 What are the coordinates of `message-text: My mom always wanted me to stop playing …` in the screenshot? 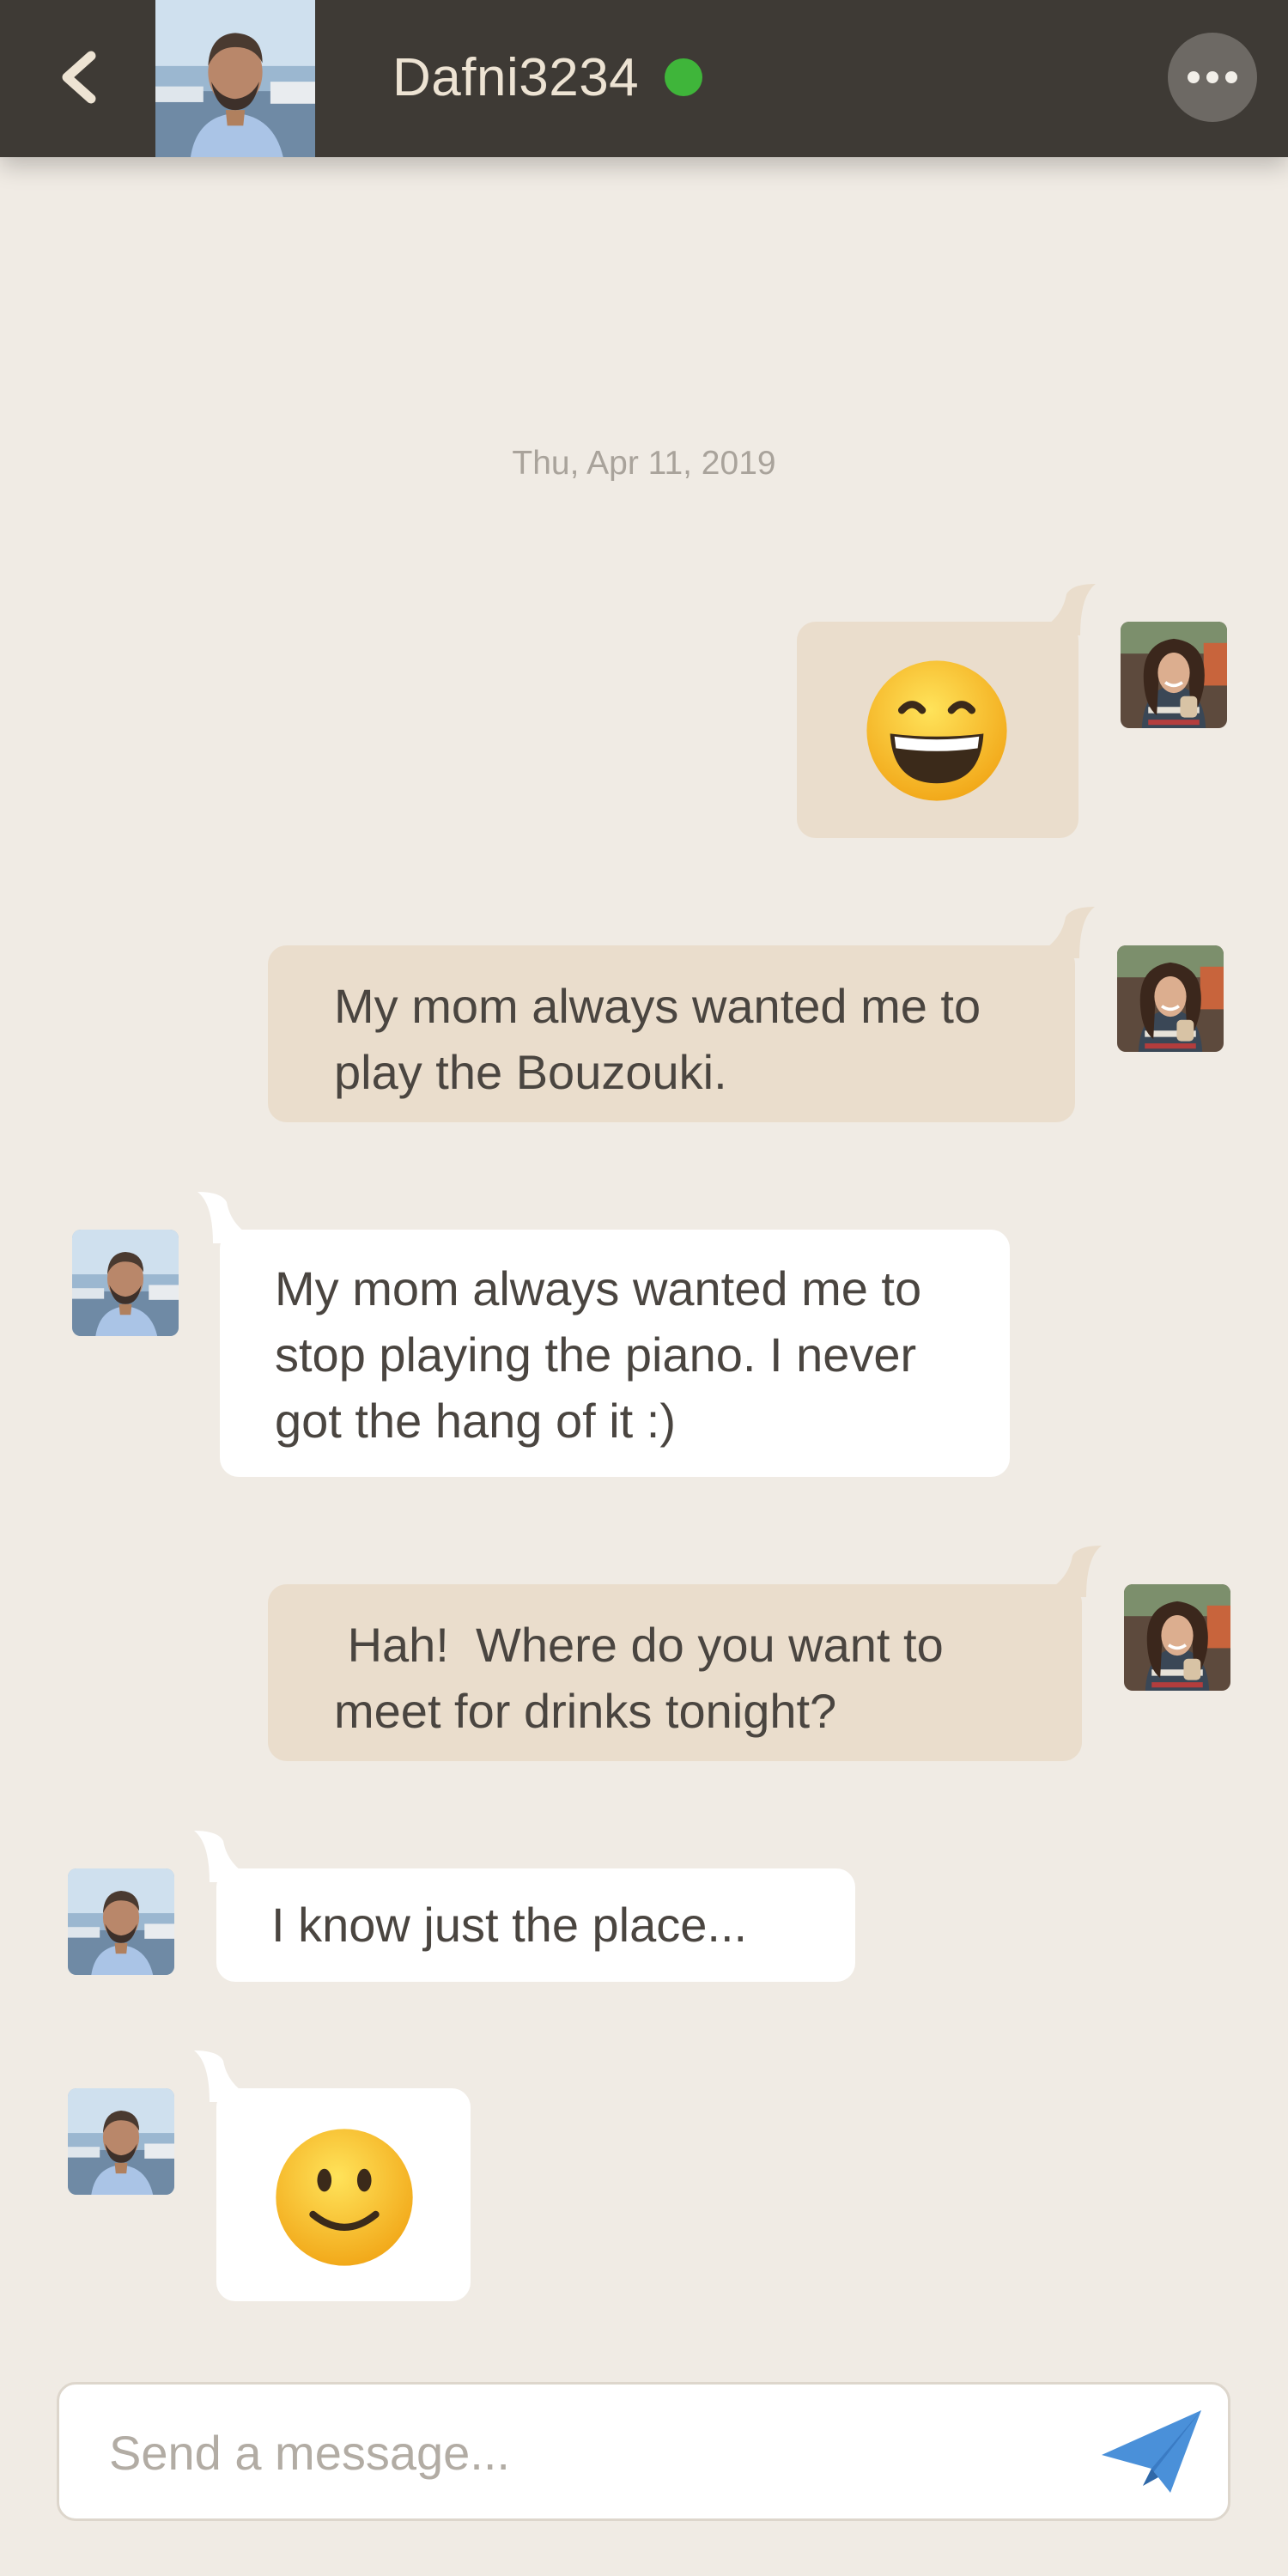 It's located at (598, 1354).